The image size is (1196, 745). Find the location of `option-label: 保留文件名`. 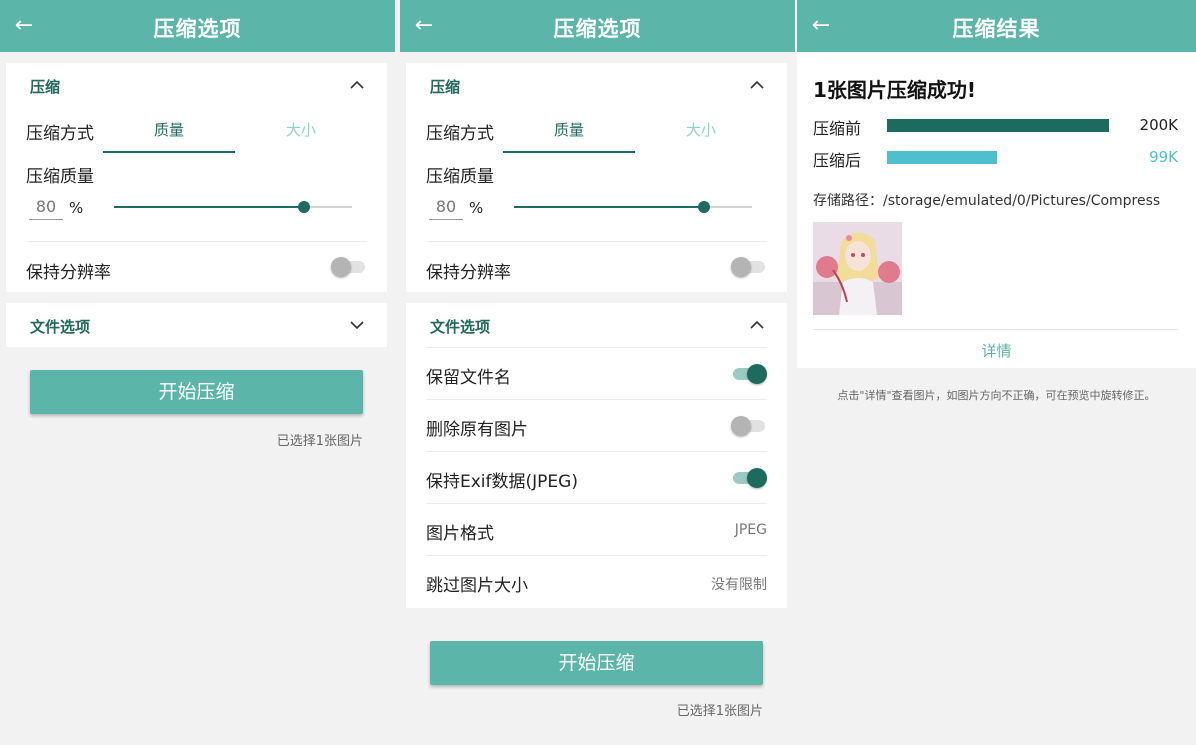

option-label: 保留文件名 is located at coordinates (468, 378).